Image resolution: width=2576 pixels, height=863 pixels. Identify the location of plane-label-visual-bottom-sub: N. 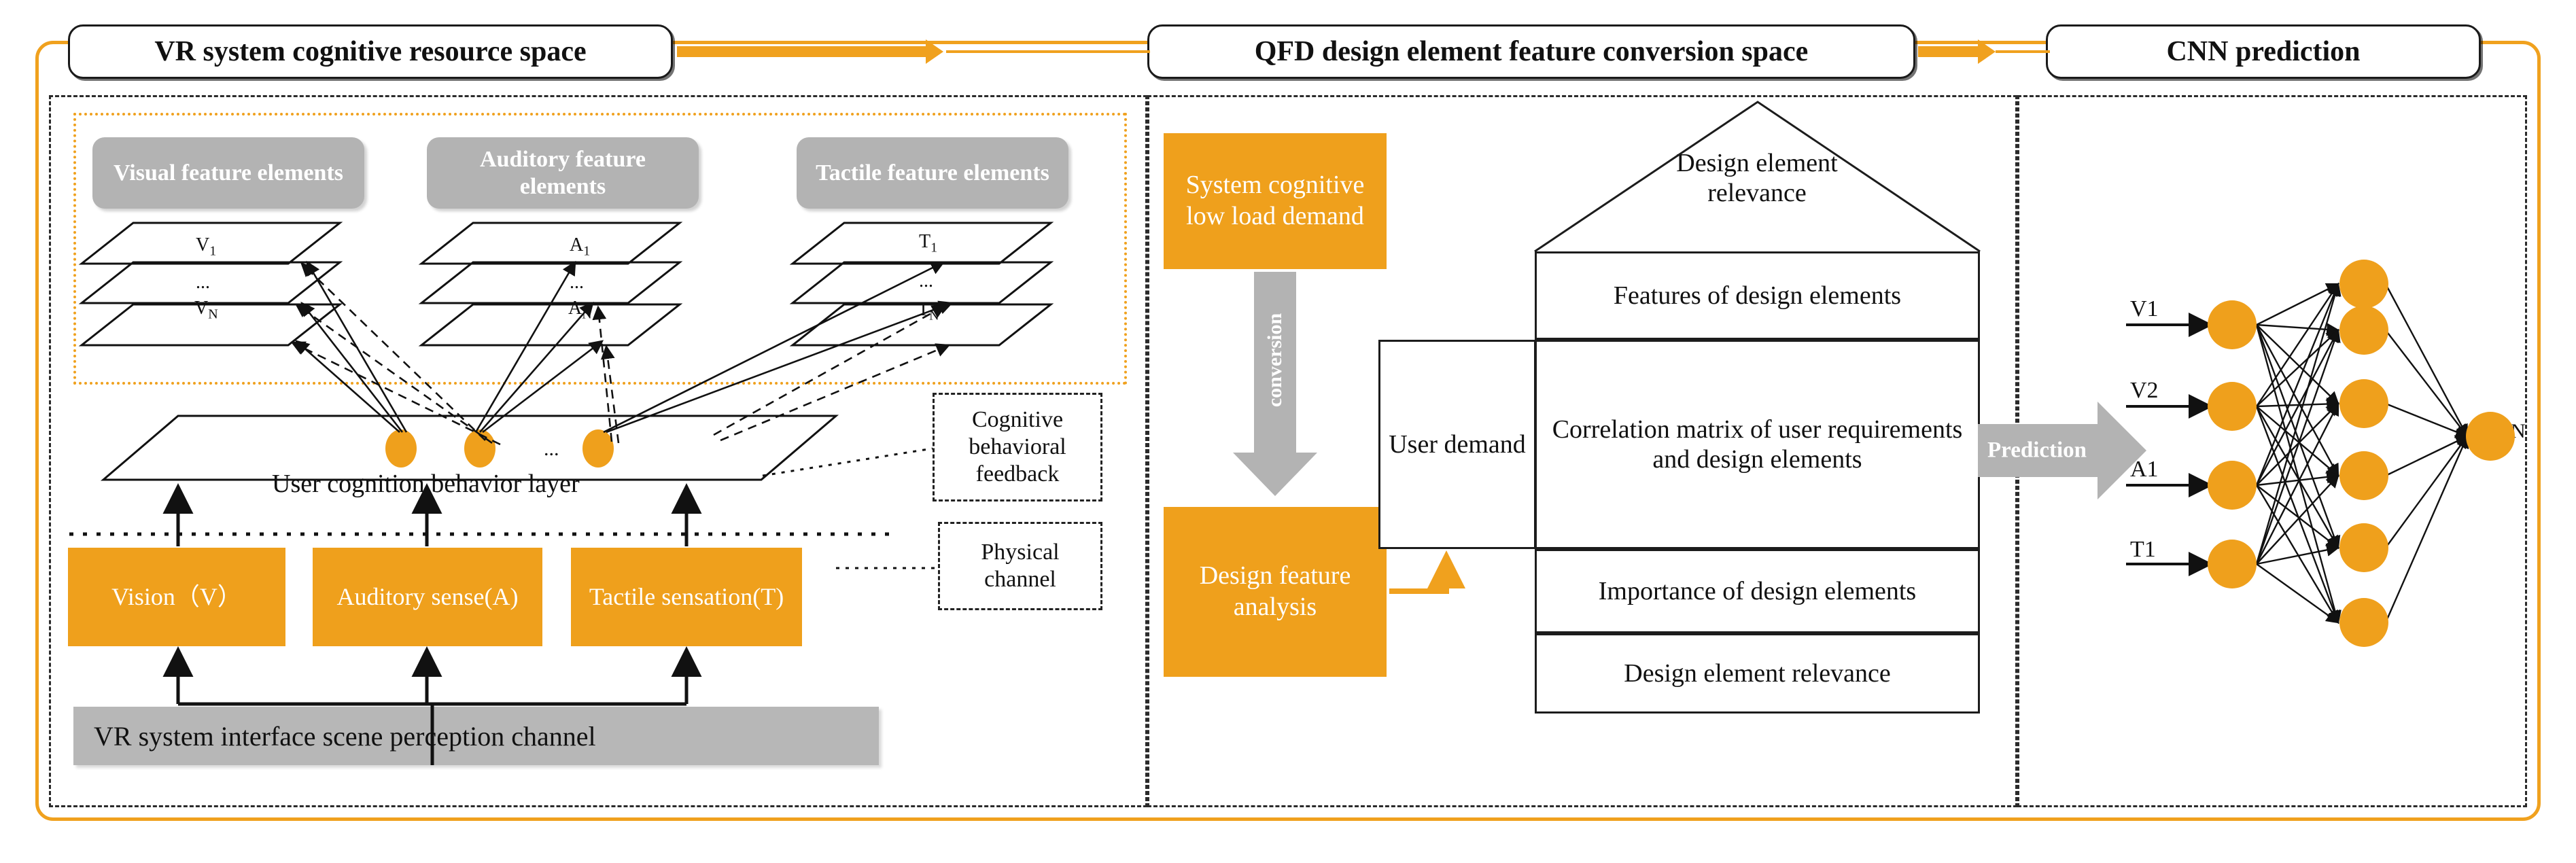
(213, 314).